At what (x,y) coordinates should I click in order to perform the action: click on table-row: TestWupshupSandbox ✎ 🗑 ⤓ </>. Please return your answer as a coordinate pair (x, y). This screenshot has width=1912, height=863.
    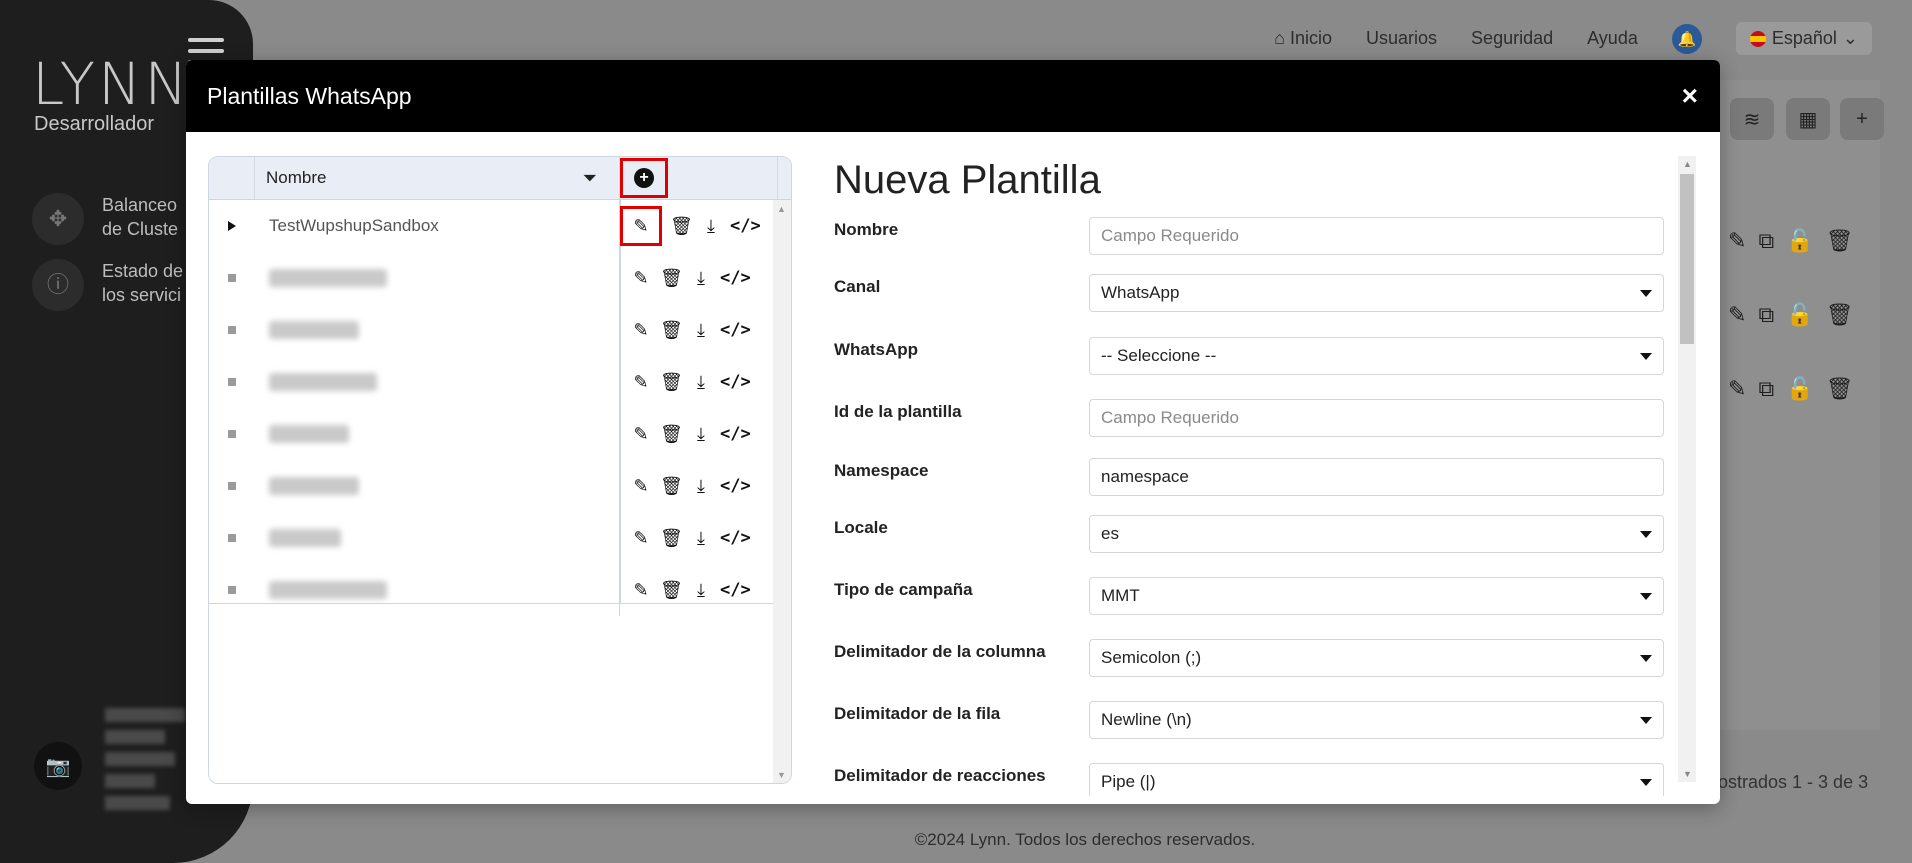
    Looking at the image, I should click on (493, 226).